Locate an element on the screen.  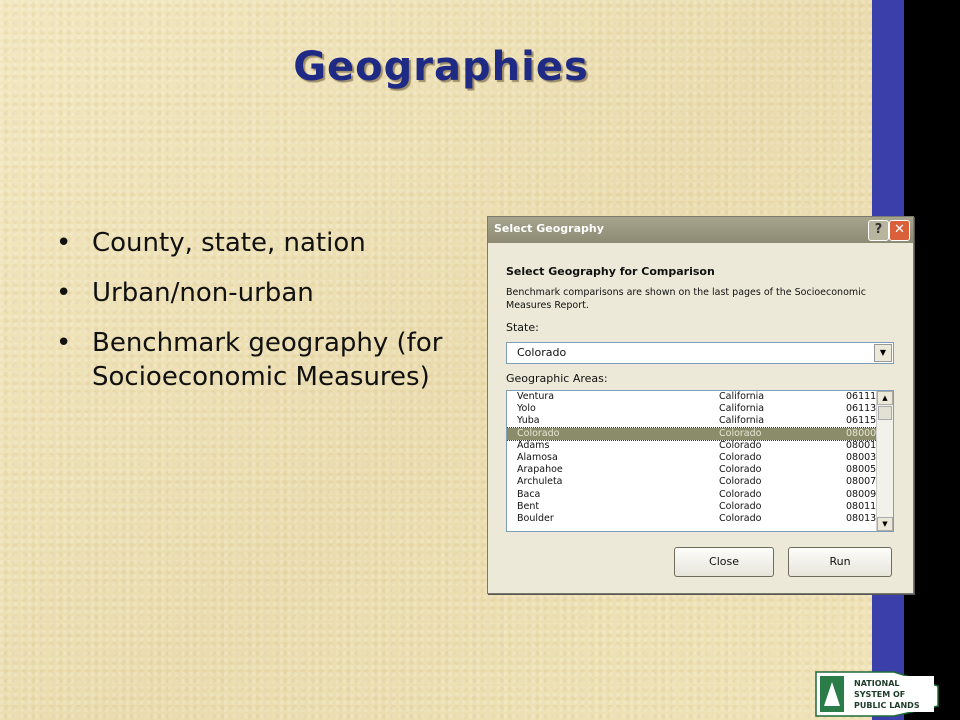
row-name: Adams is located at coordinates (533, 445).